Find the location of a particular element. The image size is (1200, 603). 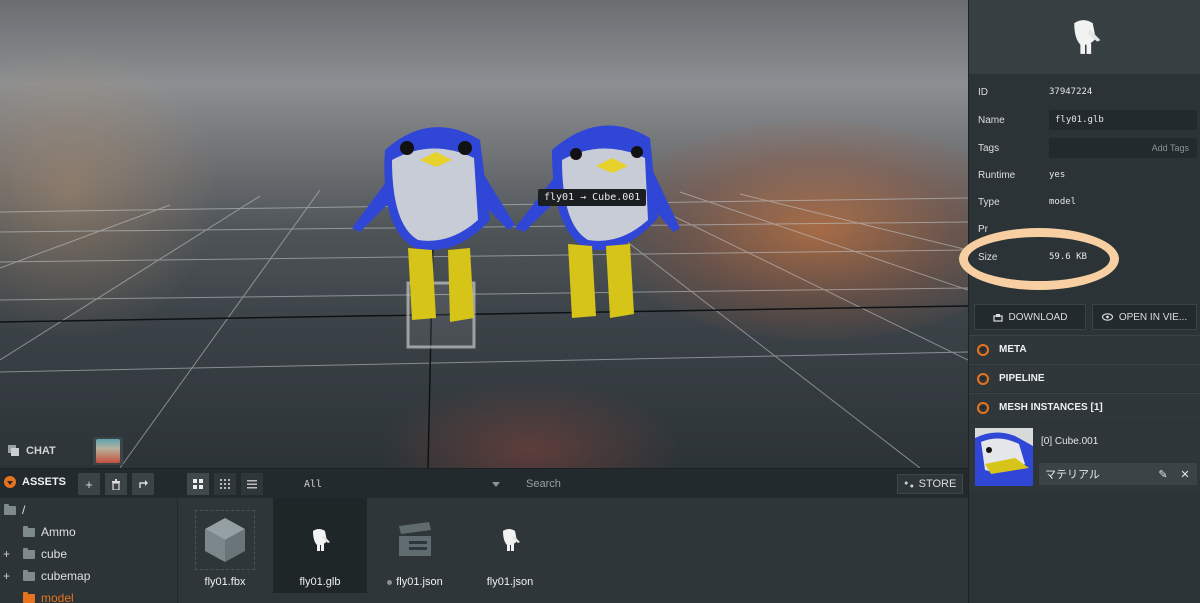

asset-search-input is located at coordinates (646, 484).